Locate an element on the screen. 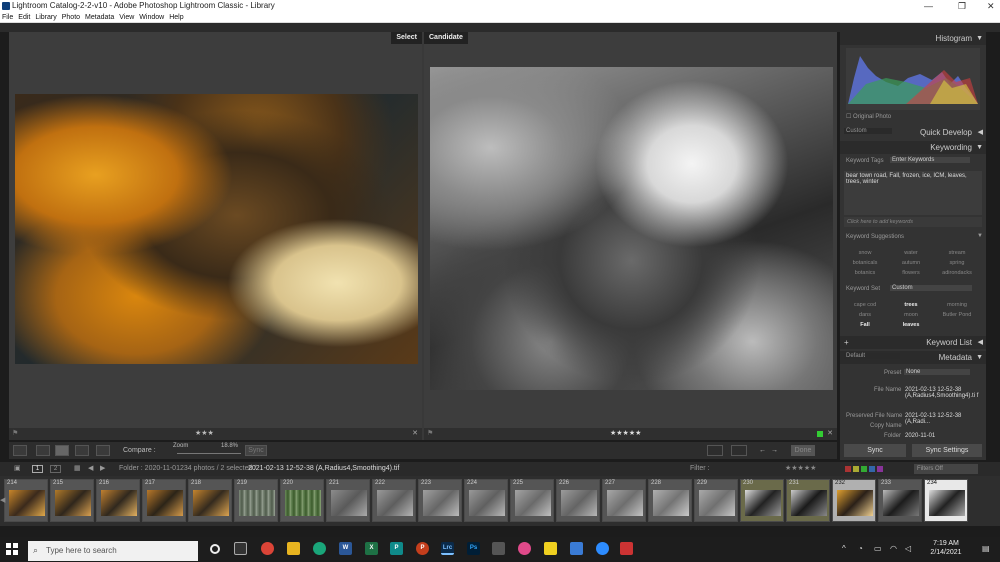 The width and height of the screenshot is (1000, 562). filmstrip-thumbnail: 218 is located at coordinates (210, 500).